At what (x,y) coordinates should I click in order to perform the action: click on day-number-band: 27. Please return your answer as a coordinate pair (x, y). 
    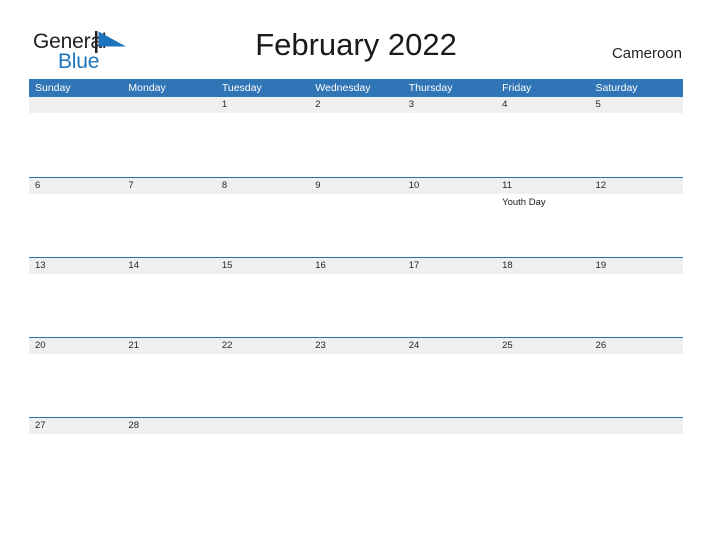
    Looking at the image, I should click on (76, 426).